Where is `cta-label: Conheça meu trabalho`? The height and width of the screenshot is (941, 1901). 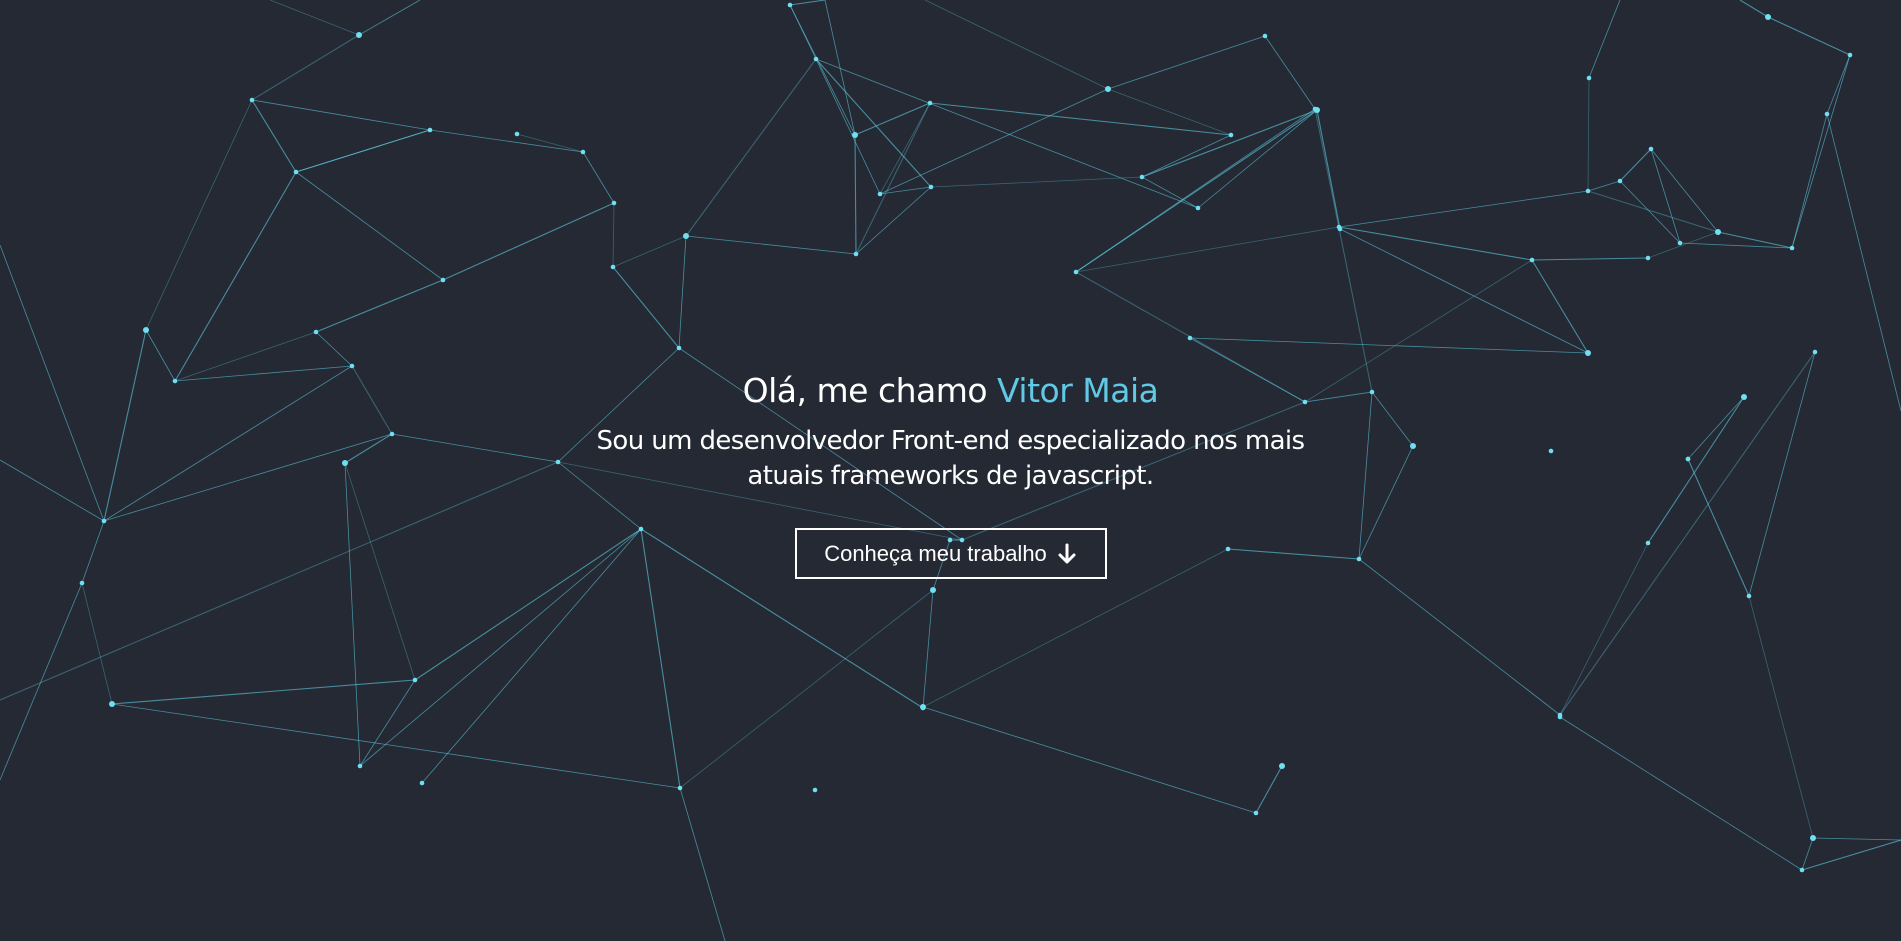 cta-label: Conheça meu trabalho is located at coordinates (935, 553).